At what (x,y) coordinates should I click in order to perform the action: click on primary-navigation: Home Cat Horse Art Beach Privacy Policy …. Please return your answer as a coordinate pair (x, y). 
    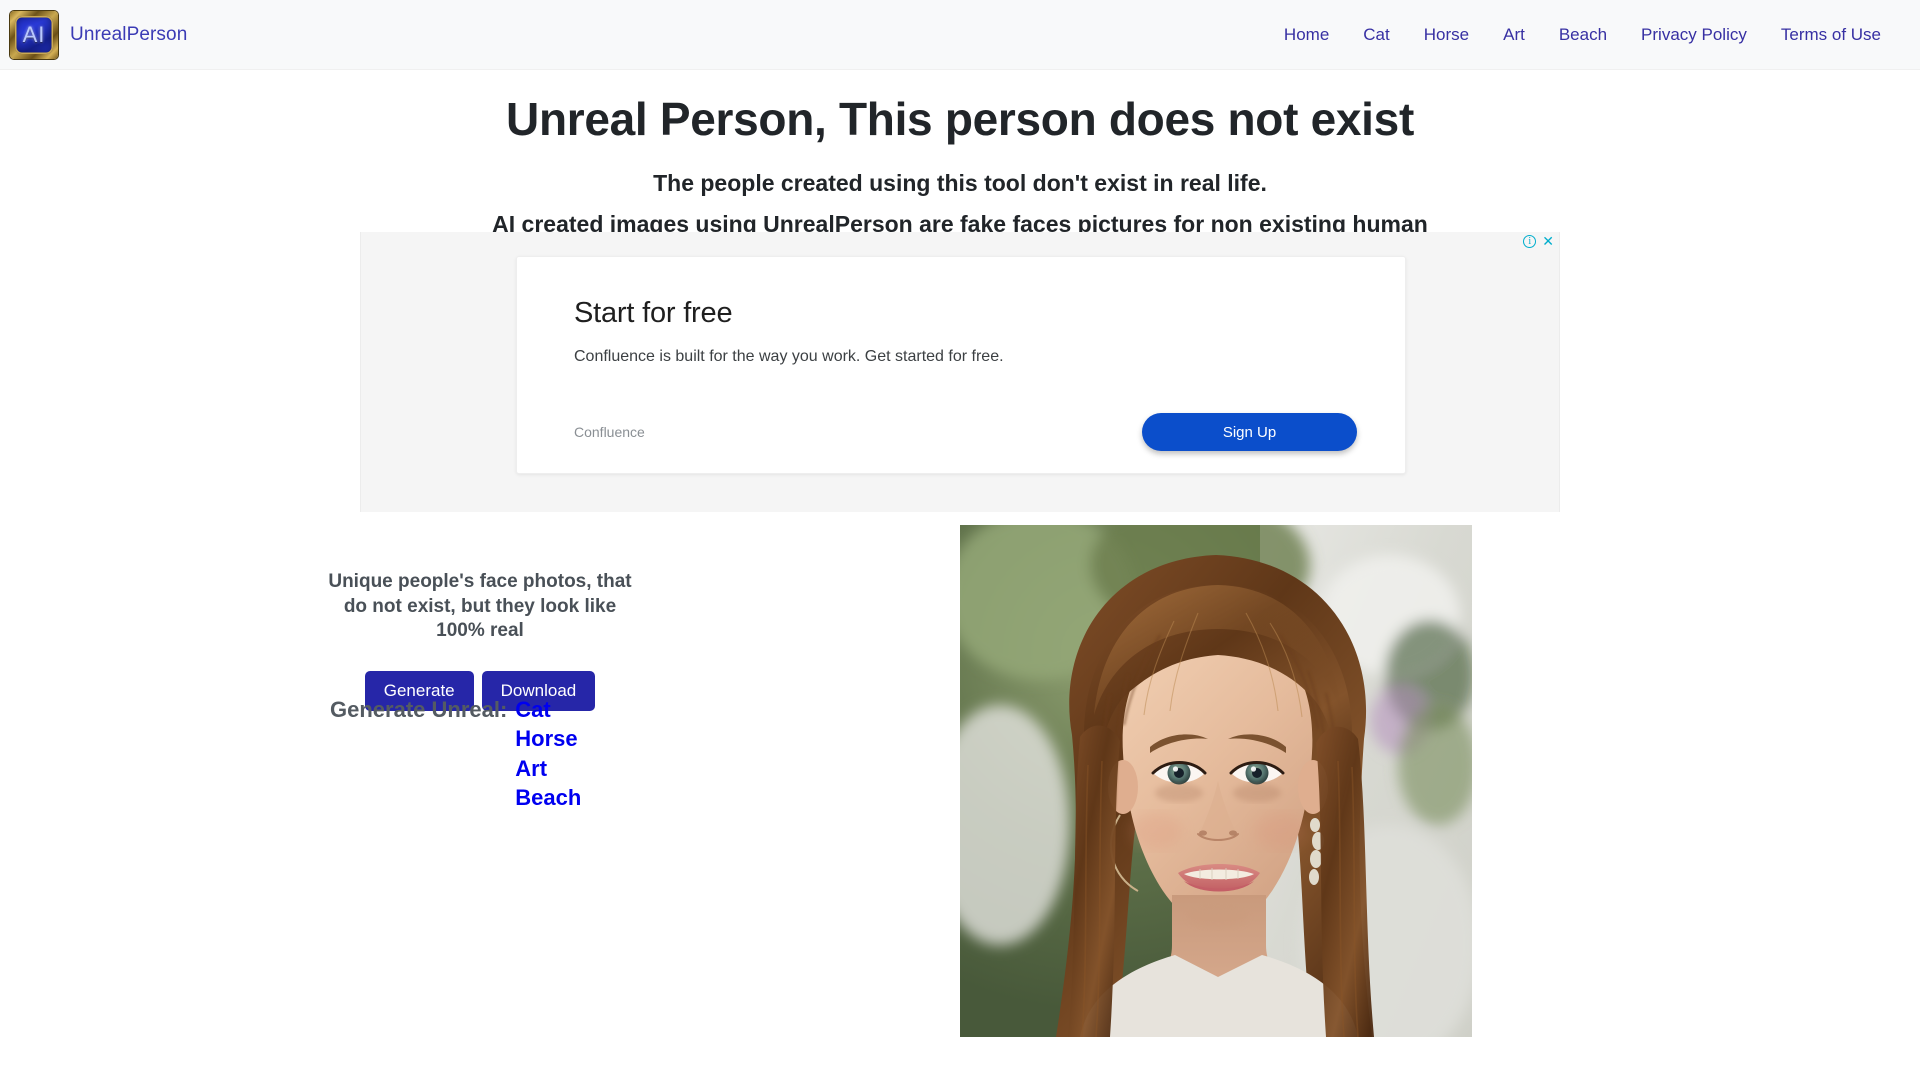
    Looking at the image, I should click on (1582, 35).